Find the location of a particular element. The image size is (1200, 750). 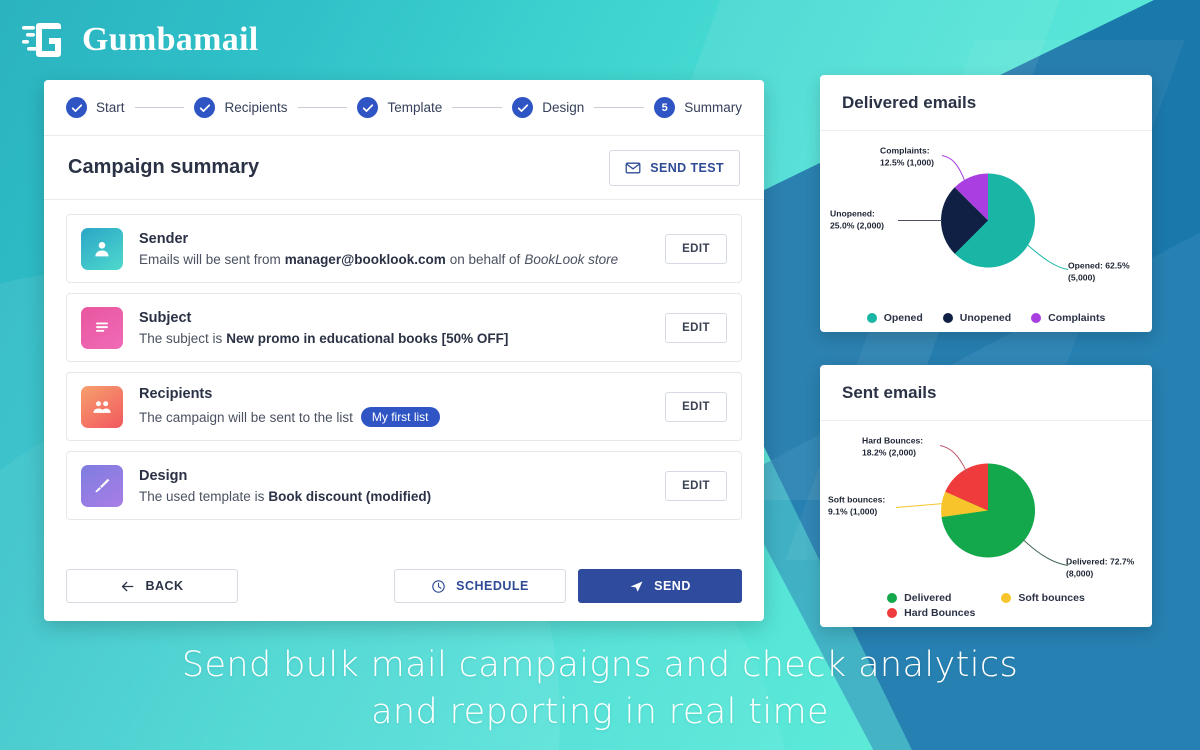

send-test-button: SEND TEST is located at coordinates (674, 167).